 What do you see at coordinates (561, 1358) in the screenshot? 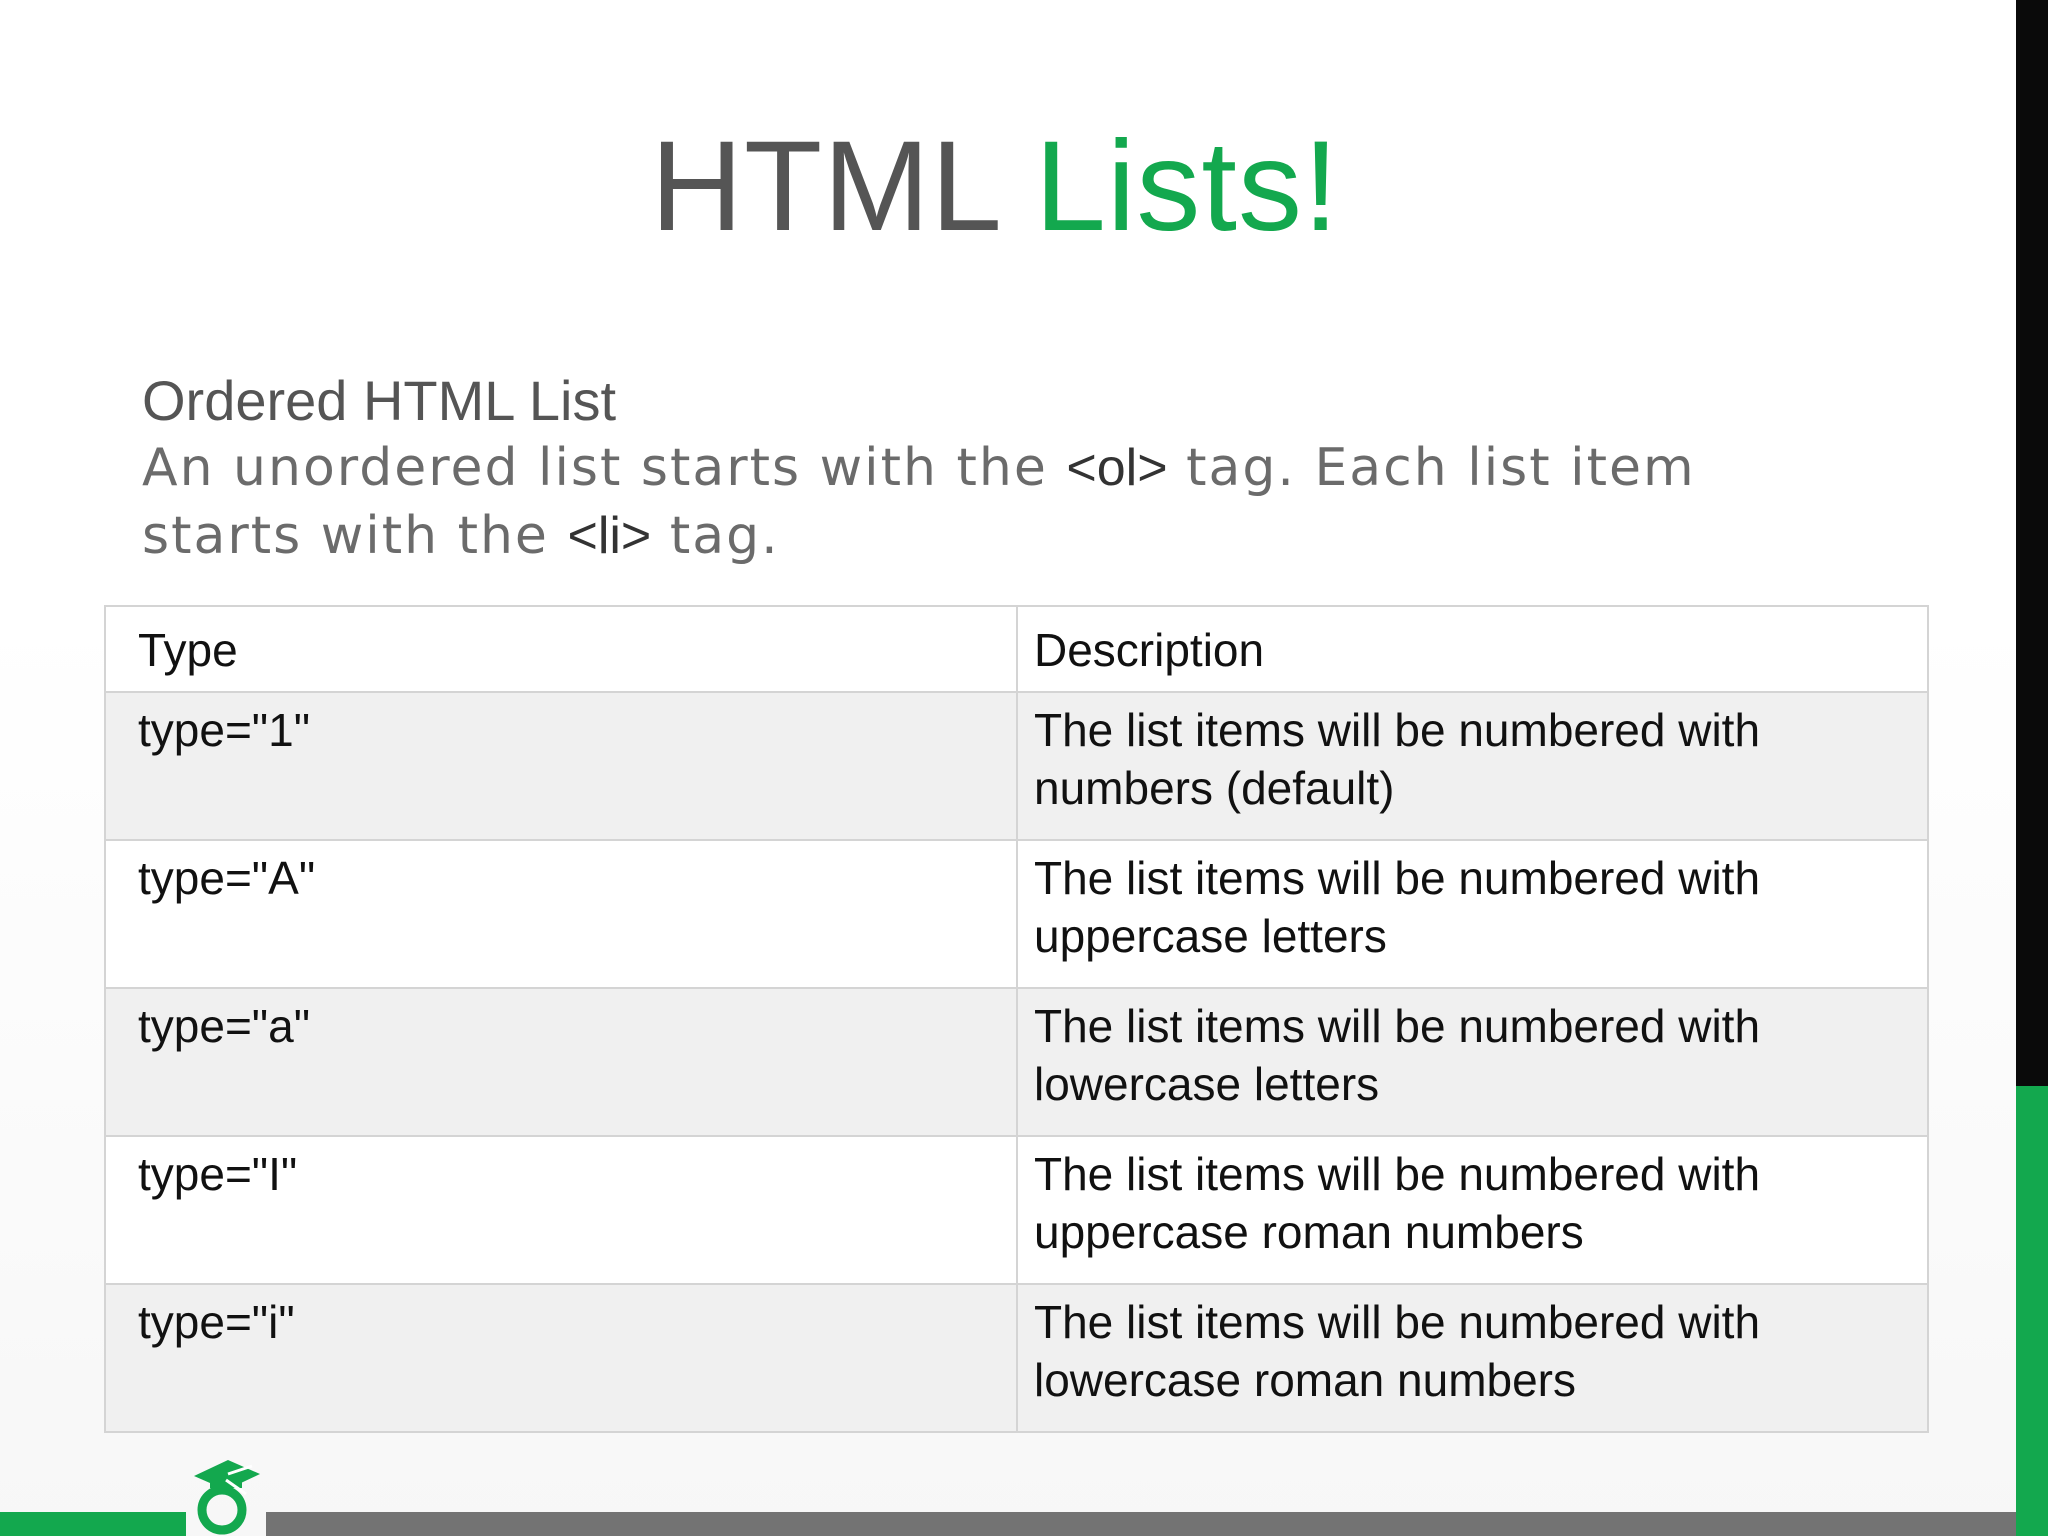
I see `type-cell: type="i"` at bounding box center [561, 1358].